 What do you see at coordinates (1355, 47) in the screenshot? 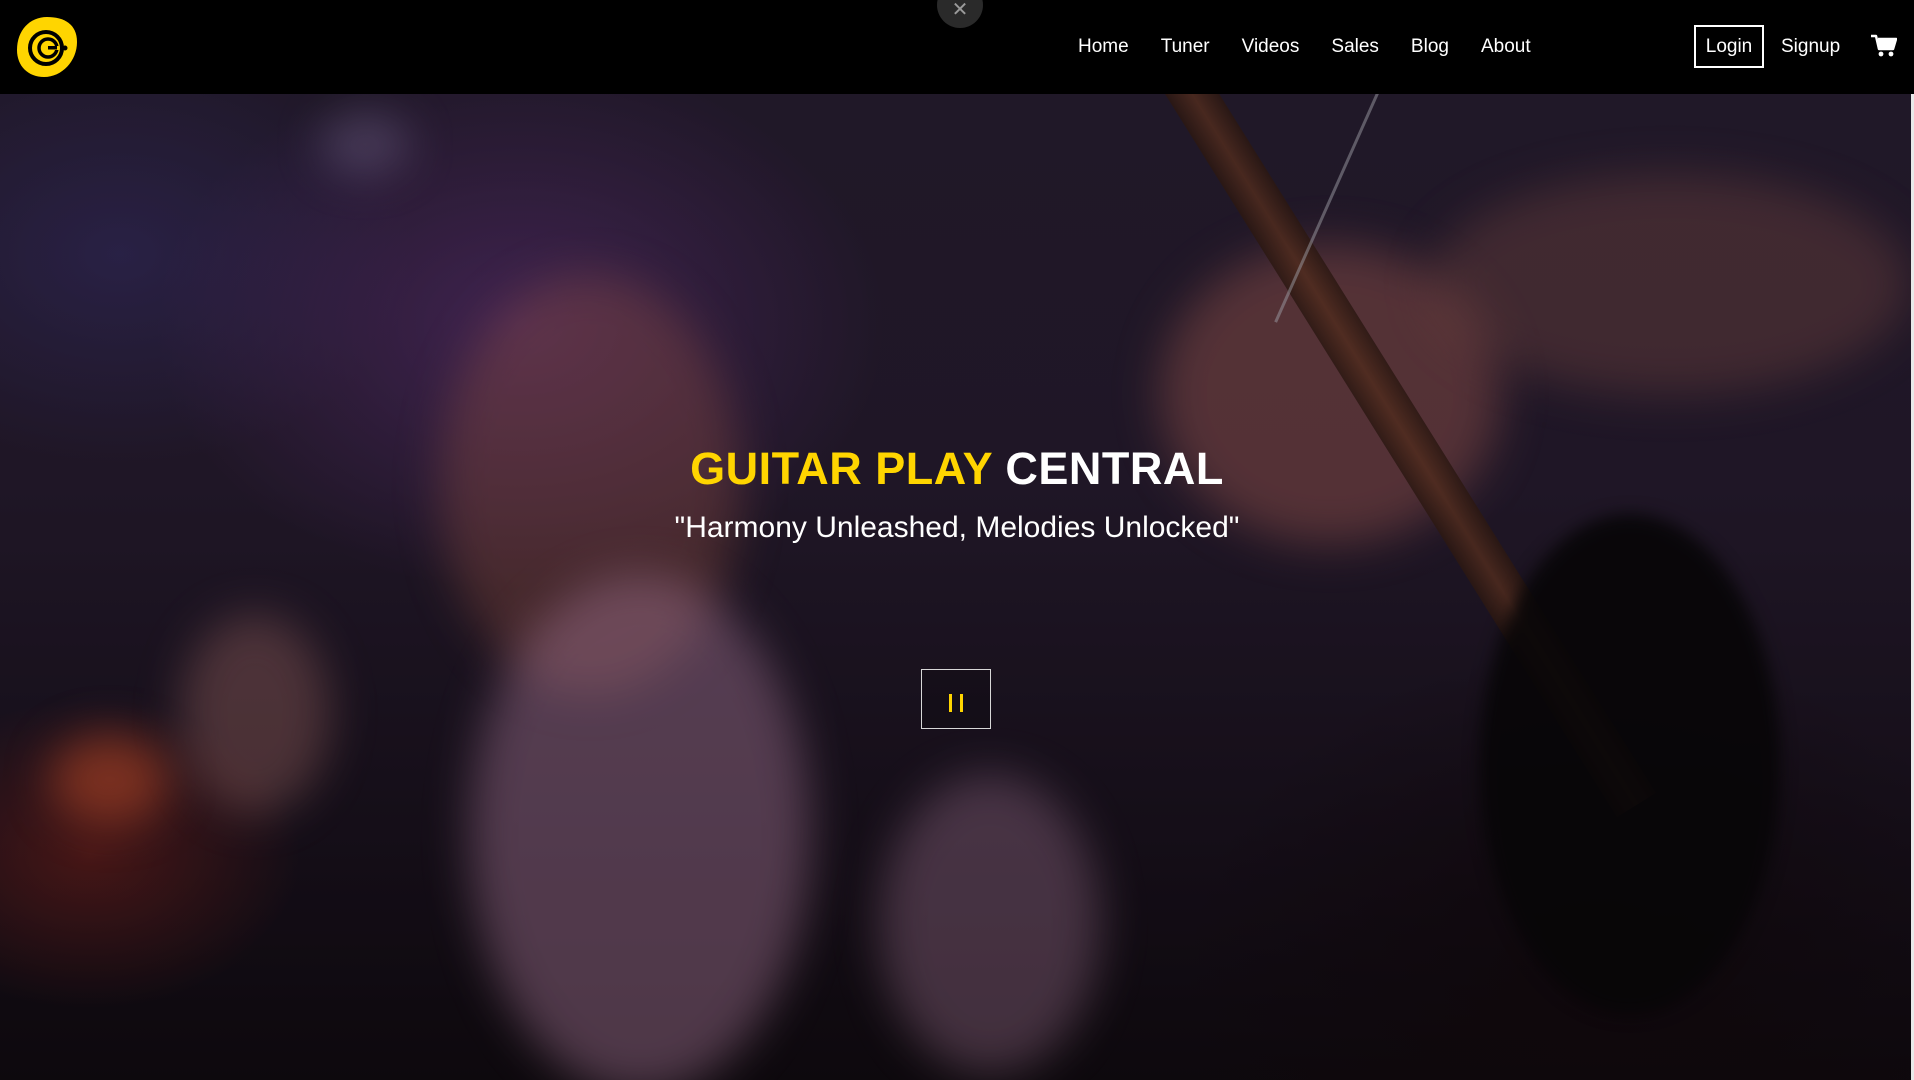
I see `nav-sales: Sales` at bounding box center [1355, 47].